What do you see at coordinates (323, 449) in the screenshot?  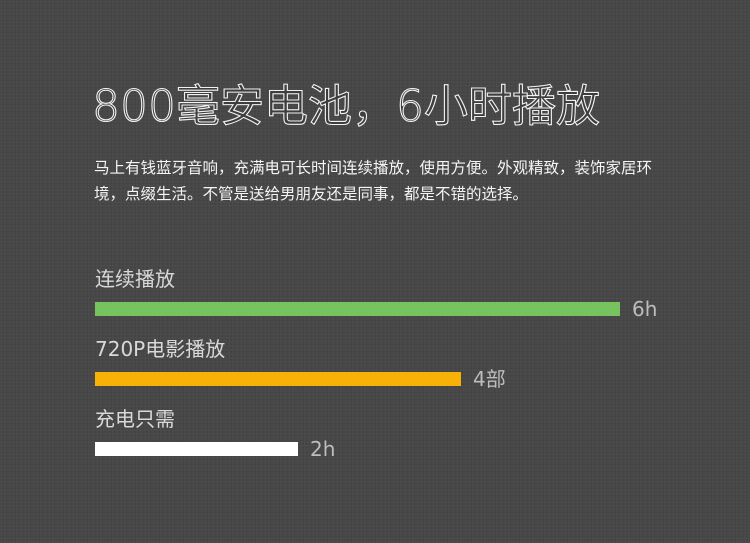 I see `metric-value: 2h` at bounding box center [323, 449].